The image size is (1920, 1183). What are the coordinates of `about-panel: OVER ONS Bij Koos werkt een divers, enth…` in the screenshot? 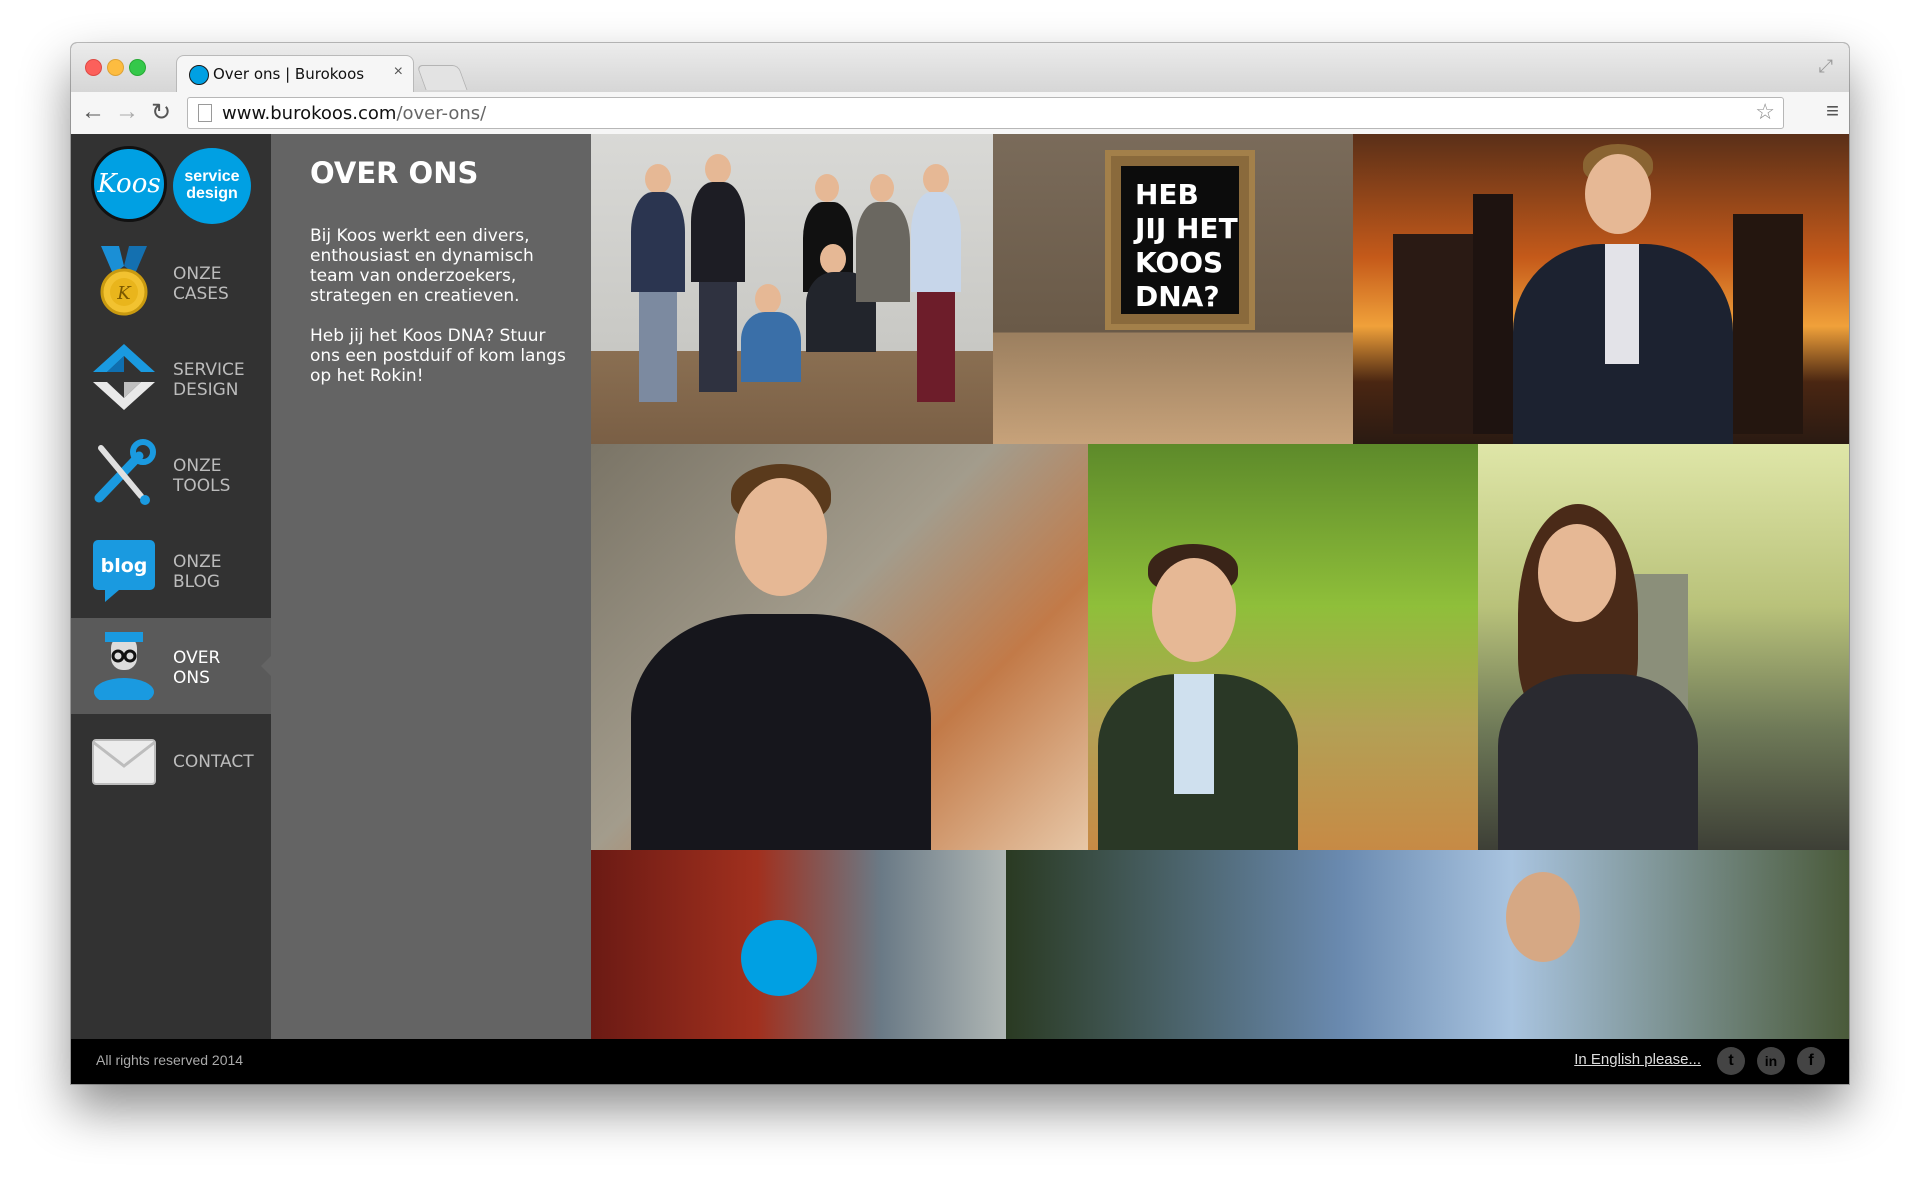 It's located at (431, 586).